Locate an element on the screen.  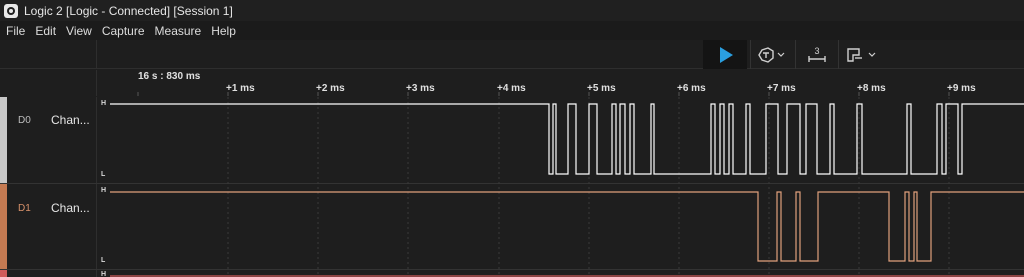
ruler-ticks is located at coordinates (543, 94).